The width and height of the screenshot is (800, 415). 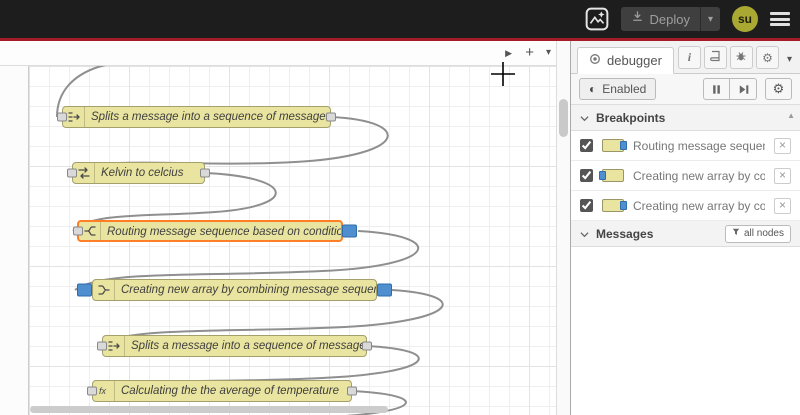 I want to click on deploy-button: Deploy ▾, so click(x=670, y=19).